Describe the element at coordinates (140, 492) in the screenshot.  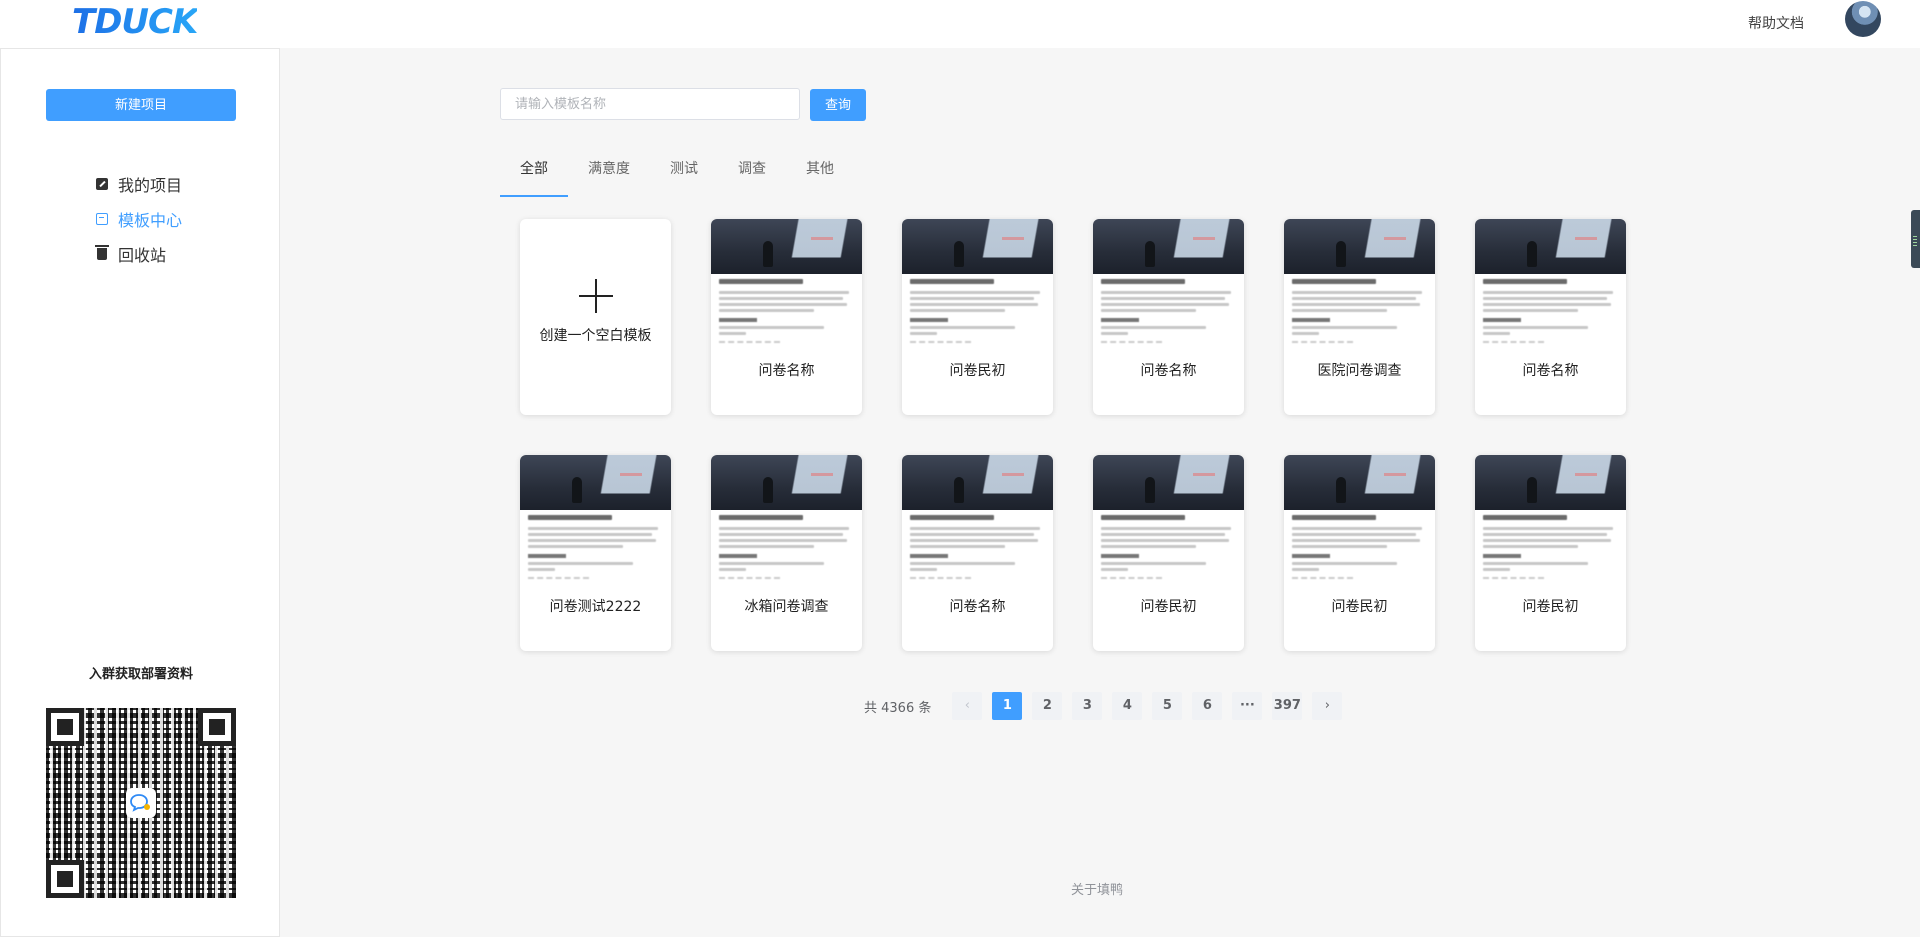
I see `sidebar: 新建项目 我的项目 模板中心 回收站 入群获取部署资料` at that location.